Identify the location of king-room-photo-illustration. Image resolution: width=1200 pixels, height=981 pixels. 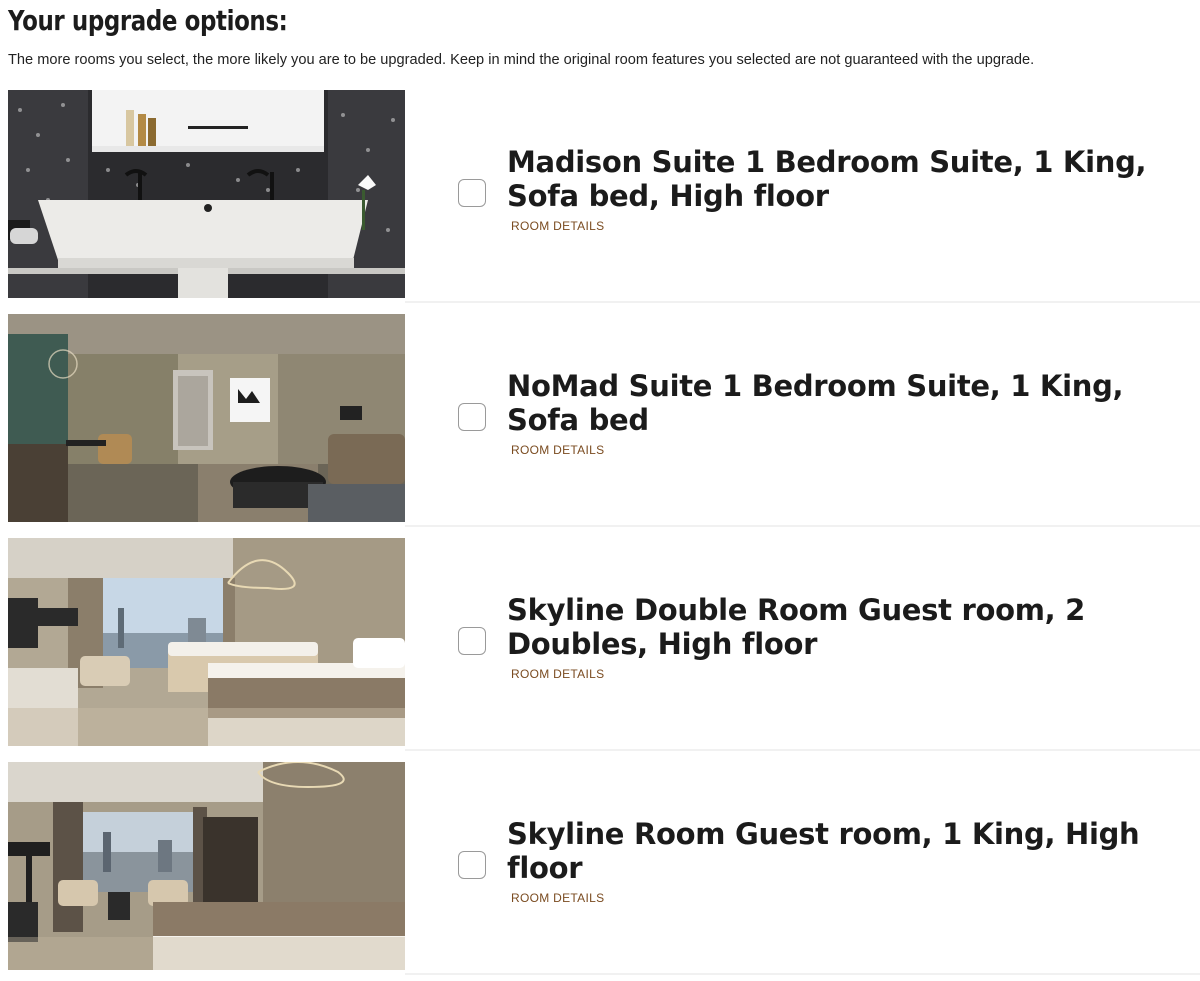
(206, 866).